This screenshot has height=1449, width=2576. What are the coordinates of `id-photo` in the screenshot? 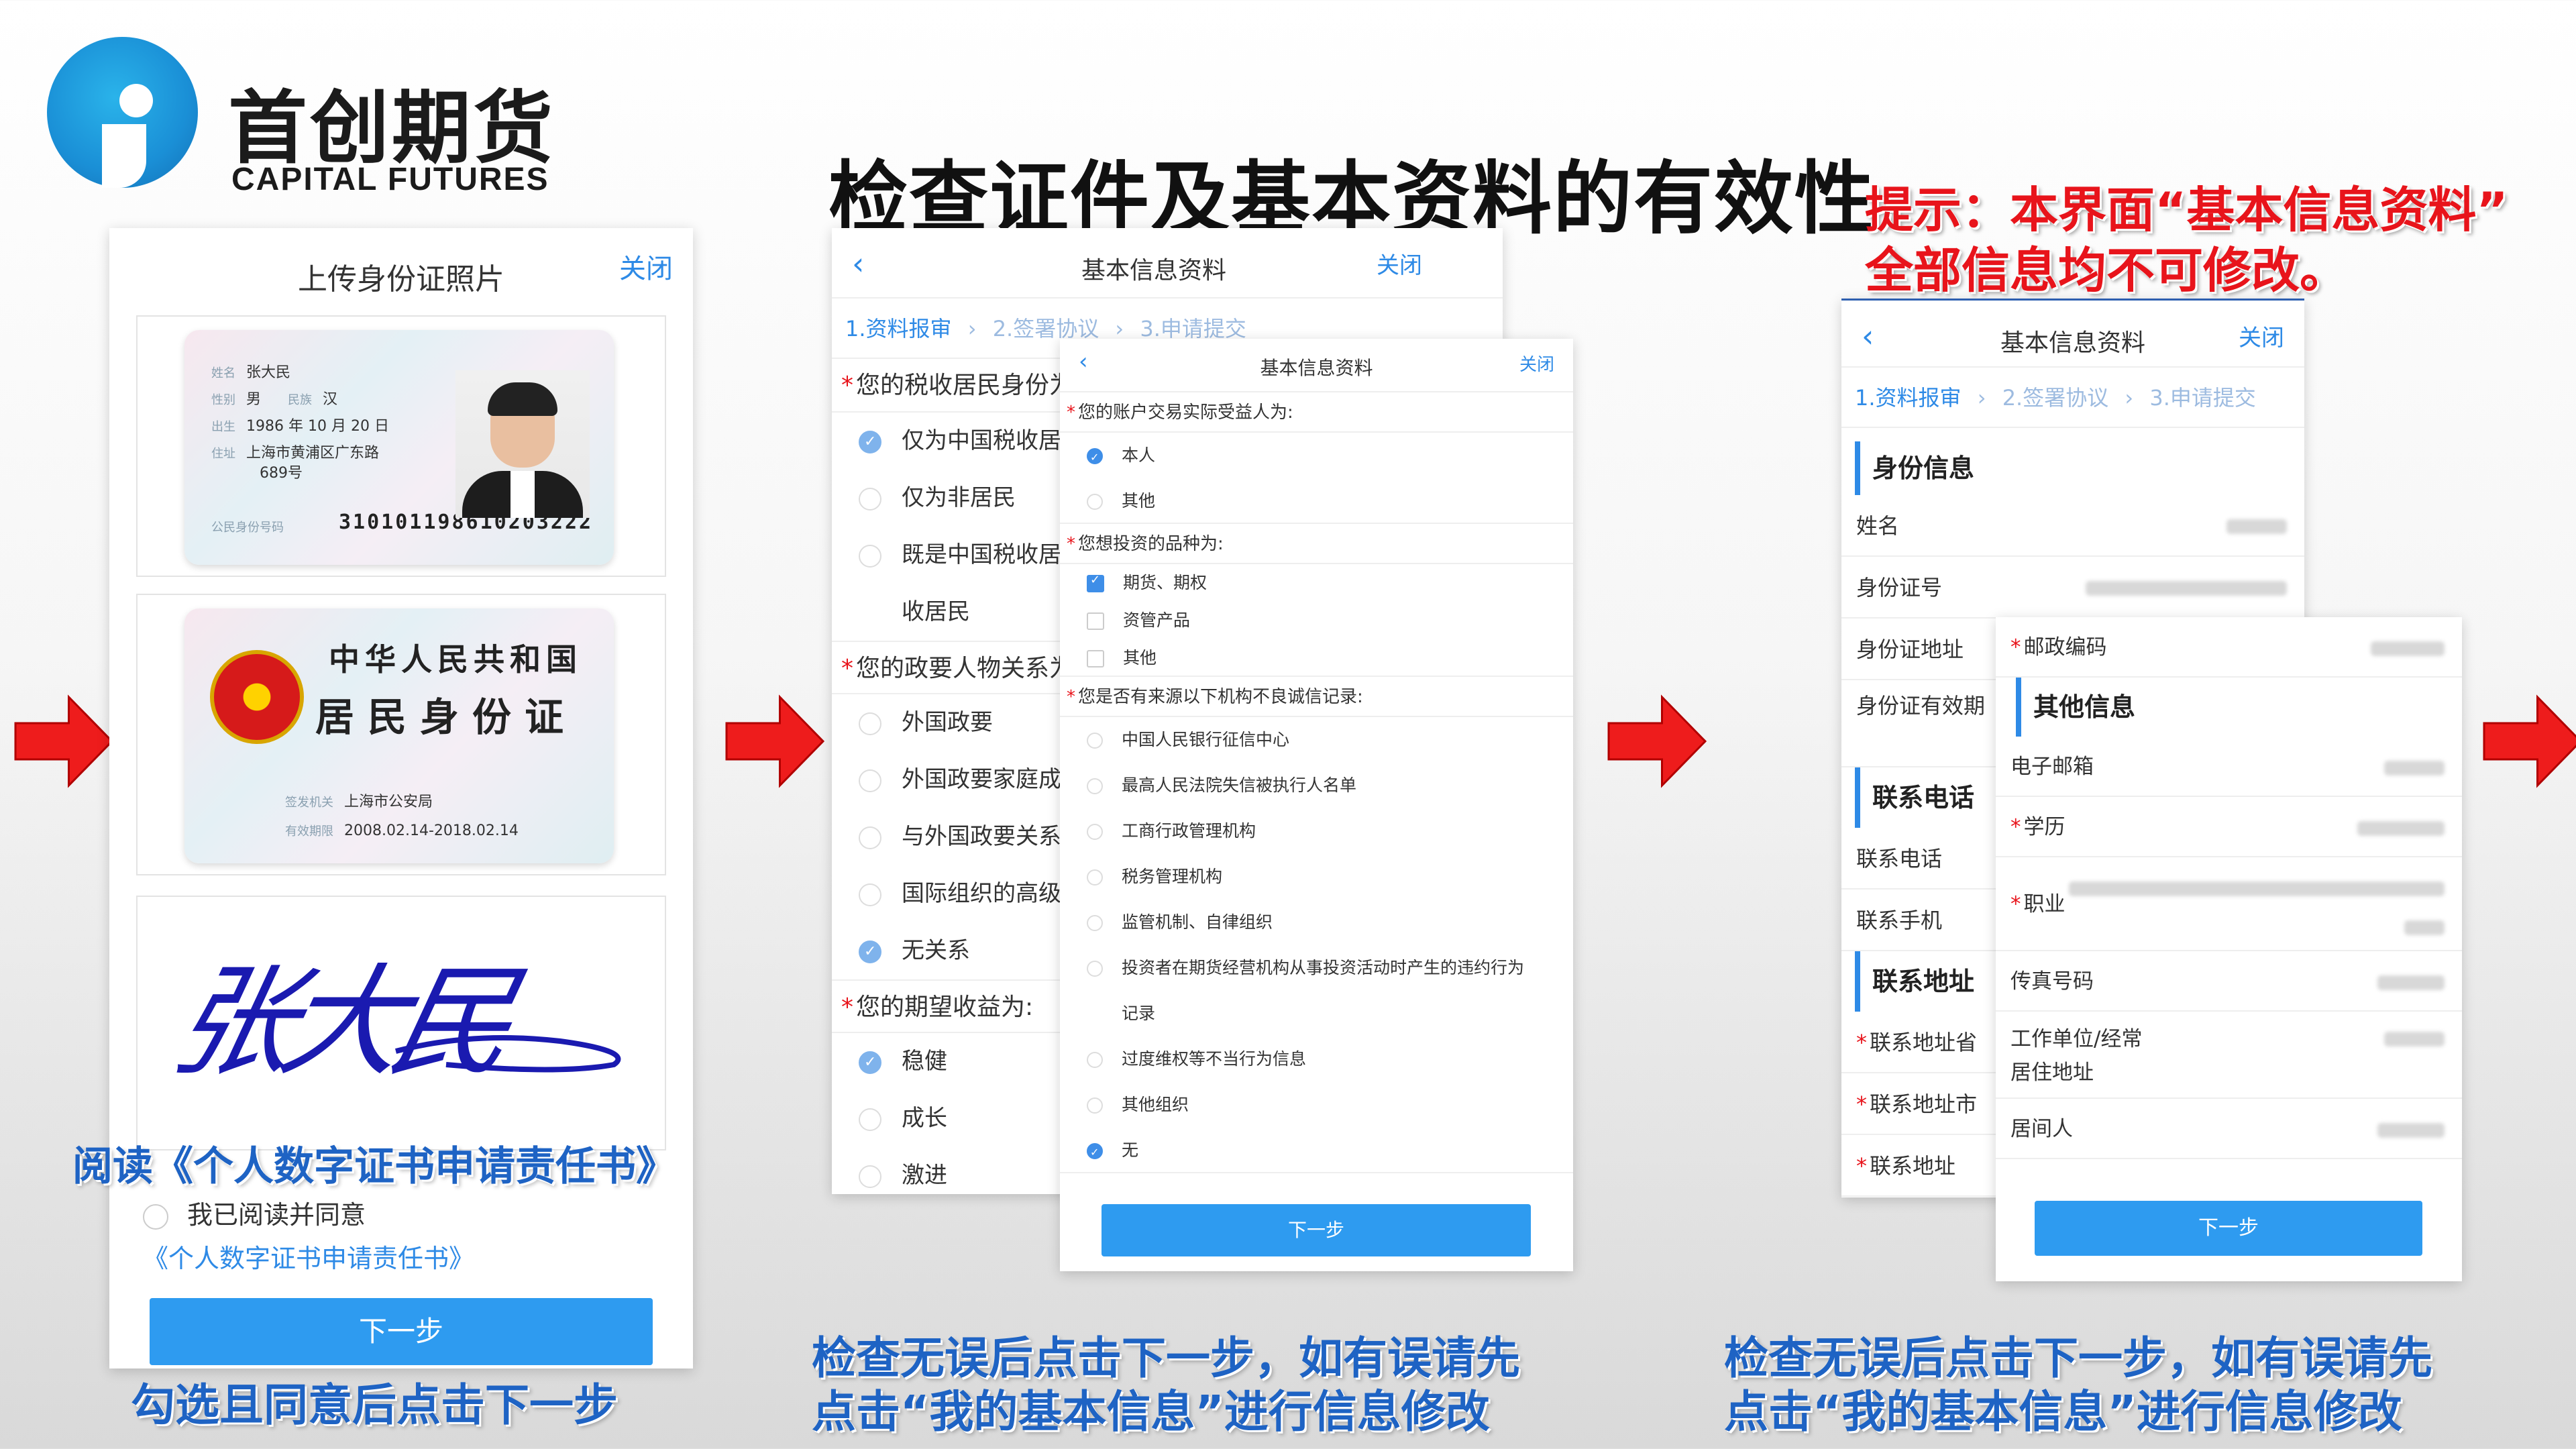 It's located at (522, 444).